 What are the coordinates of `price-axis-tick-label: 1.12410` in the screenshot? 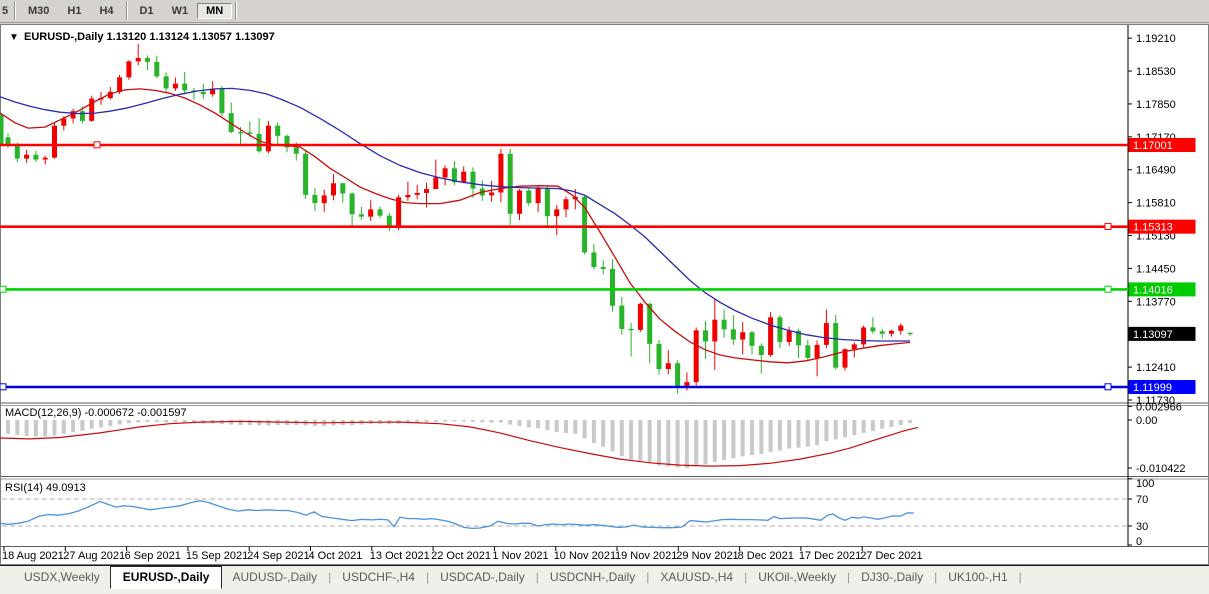 It's located at (1156, 368).